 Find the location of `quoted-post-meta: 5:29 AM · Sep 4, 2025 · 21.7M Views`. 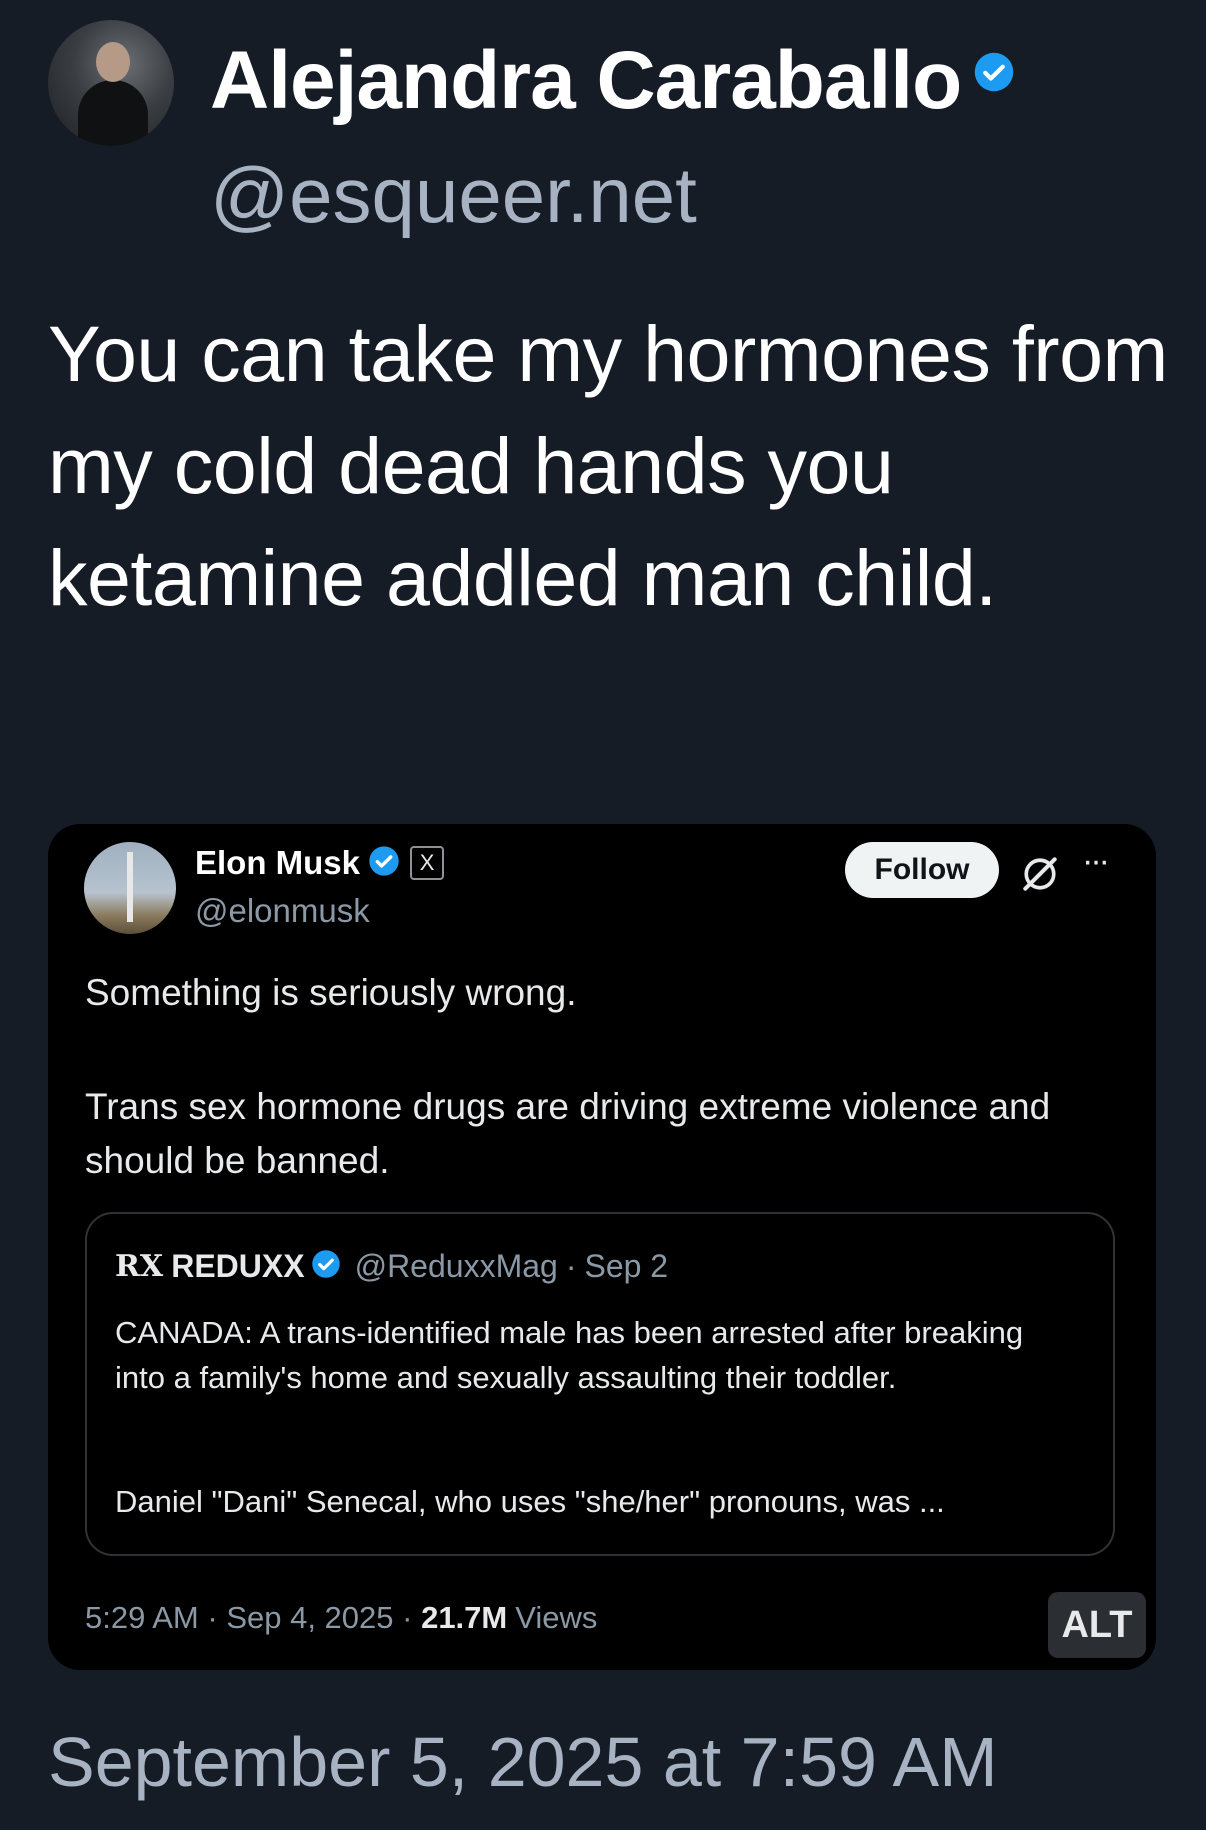

quoted-post-meta: 5:29 AM · Sep 4, 2025 · 21.7M Views is located at coordinates (341, 1618).